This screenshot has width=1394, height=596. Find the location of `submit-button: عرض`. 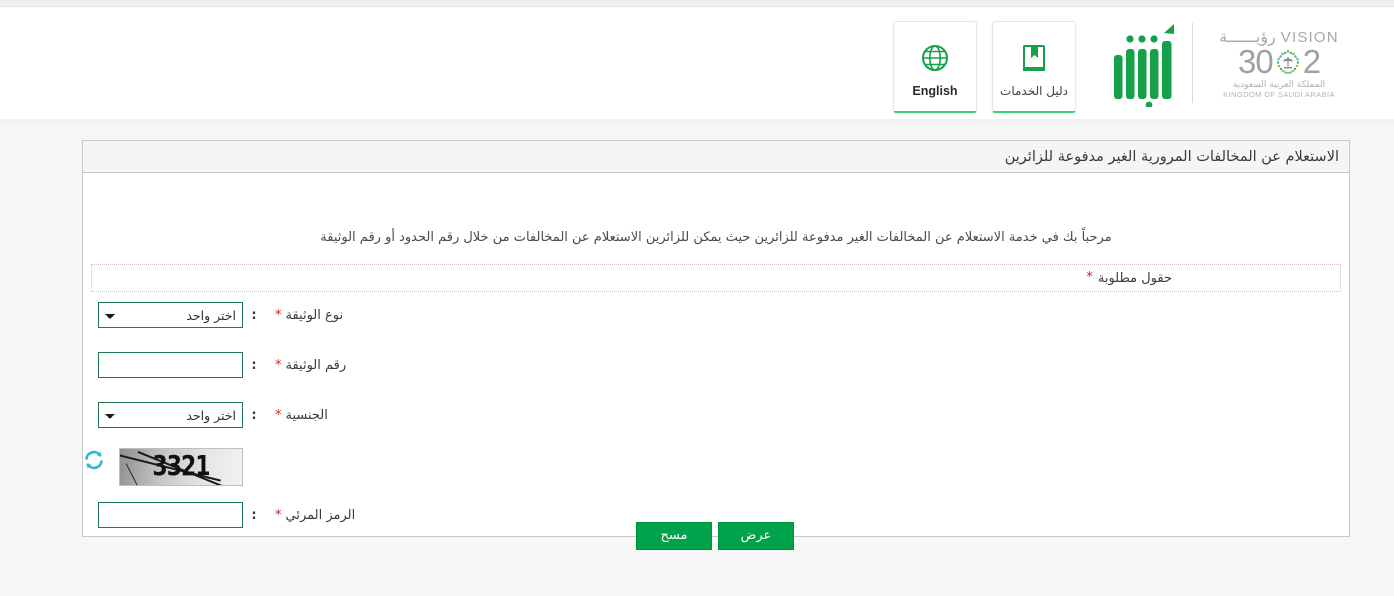

submit-button: عرض is located at coordinates (756, 536).